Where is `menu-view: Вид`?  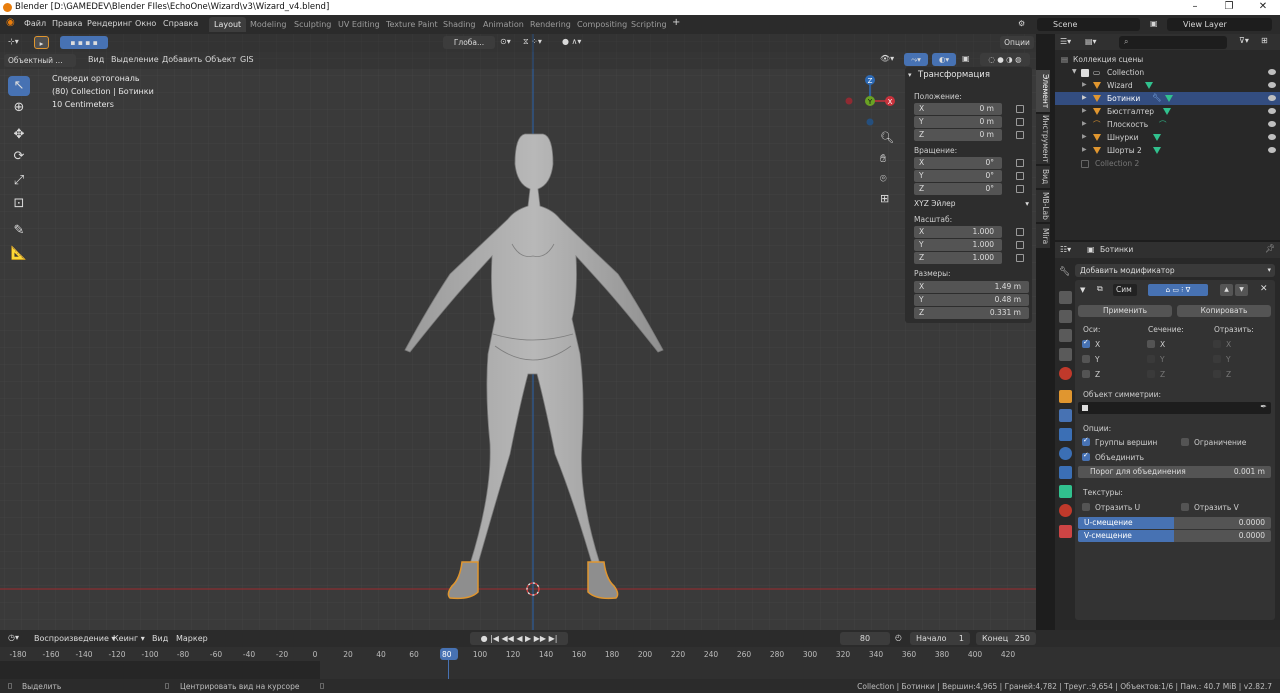 menu-view: Вид is located at coordinates (96, 59).